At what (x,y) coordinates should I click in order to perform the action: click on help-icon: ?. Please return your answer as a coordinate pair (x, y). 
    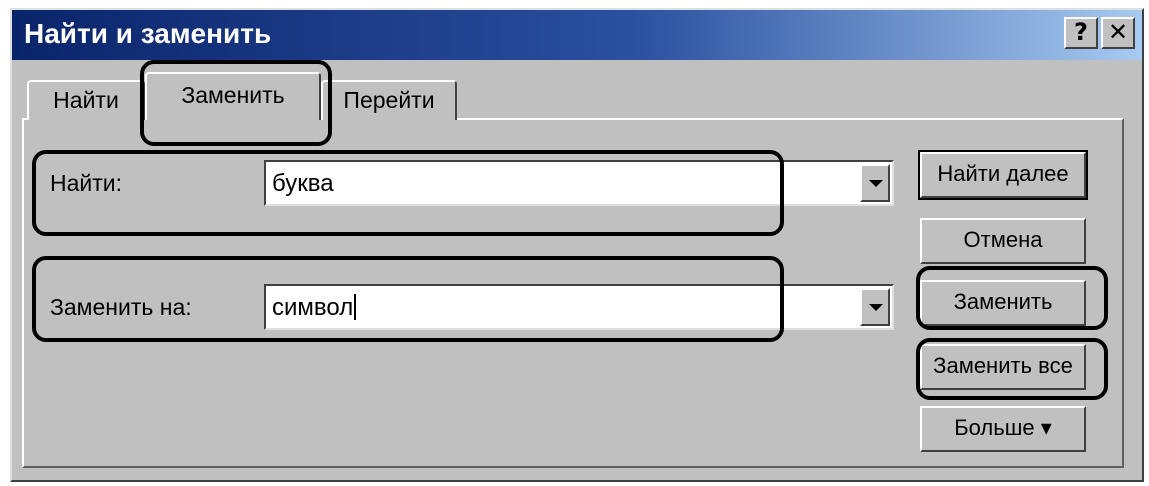
    Looking at the image, I should click on (1081, 33).